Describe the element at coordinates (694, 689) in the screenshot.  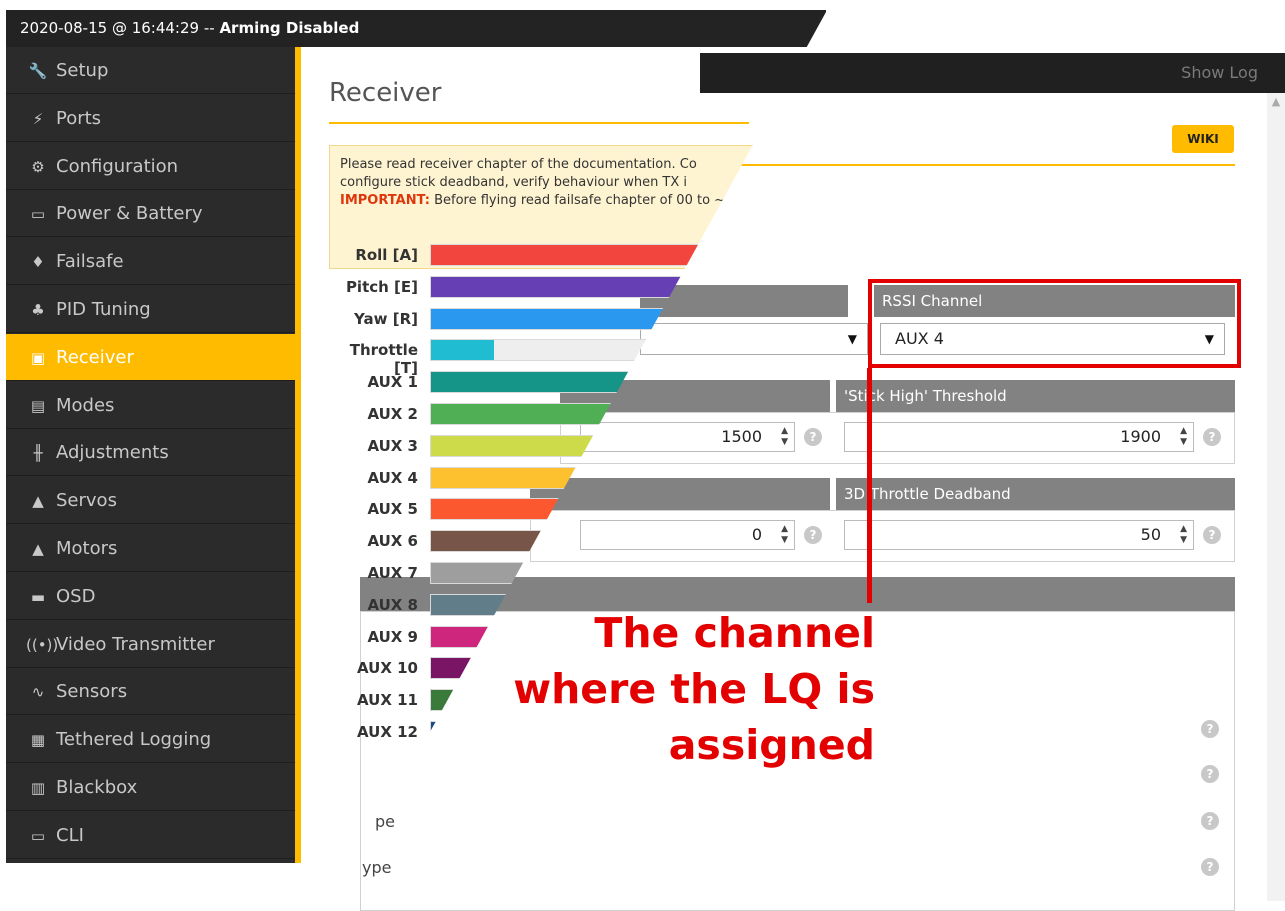
I see `annotation-line: where the LQ is` at that location.